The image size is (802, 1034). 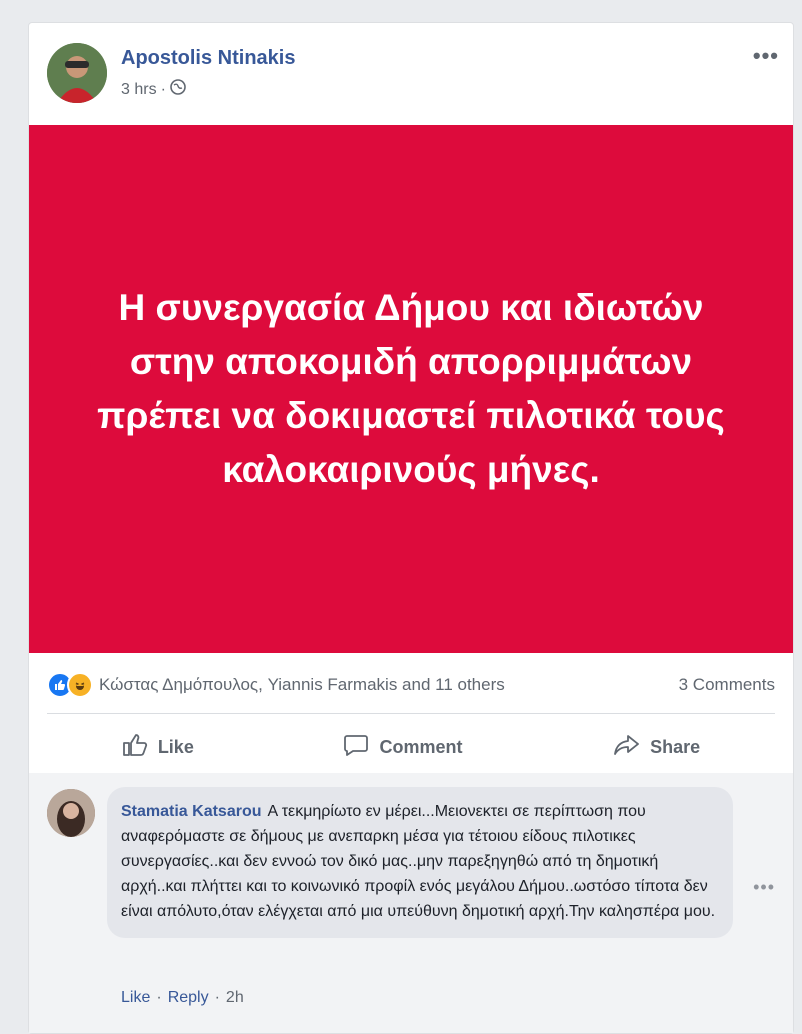 I want to click on reaction-icons, so click(x=70, y=685).